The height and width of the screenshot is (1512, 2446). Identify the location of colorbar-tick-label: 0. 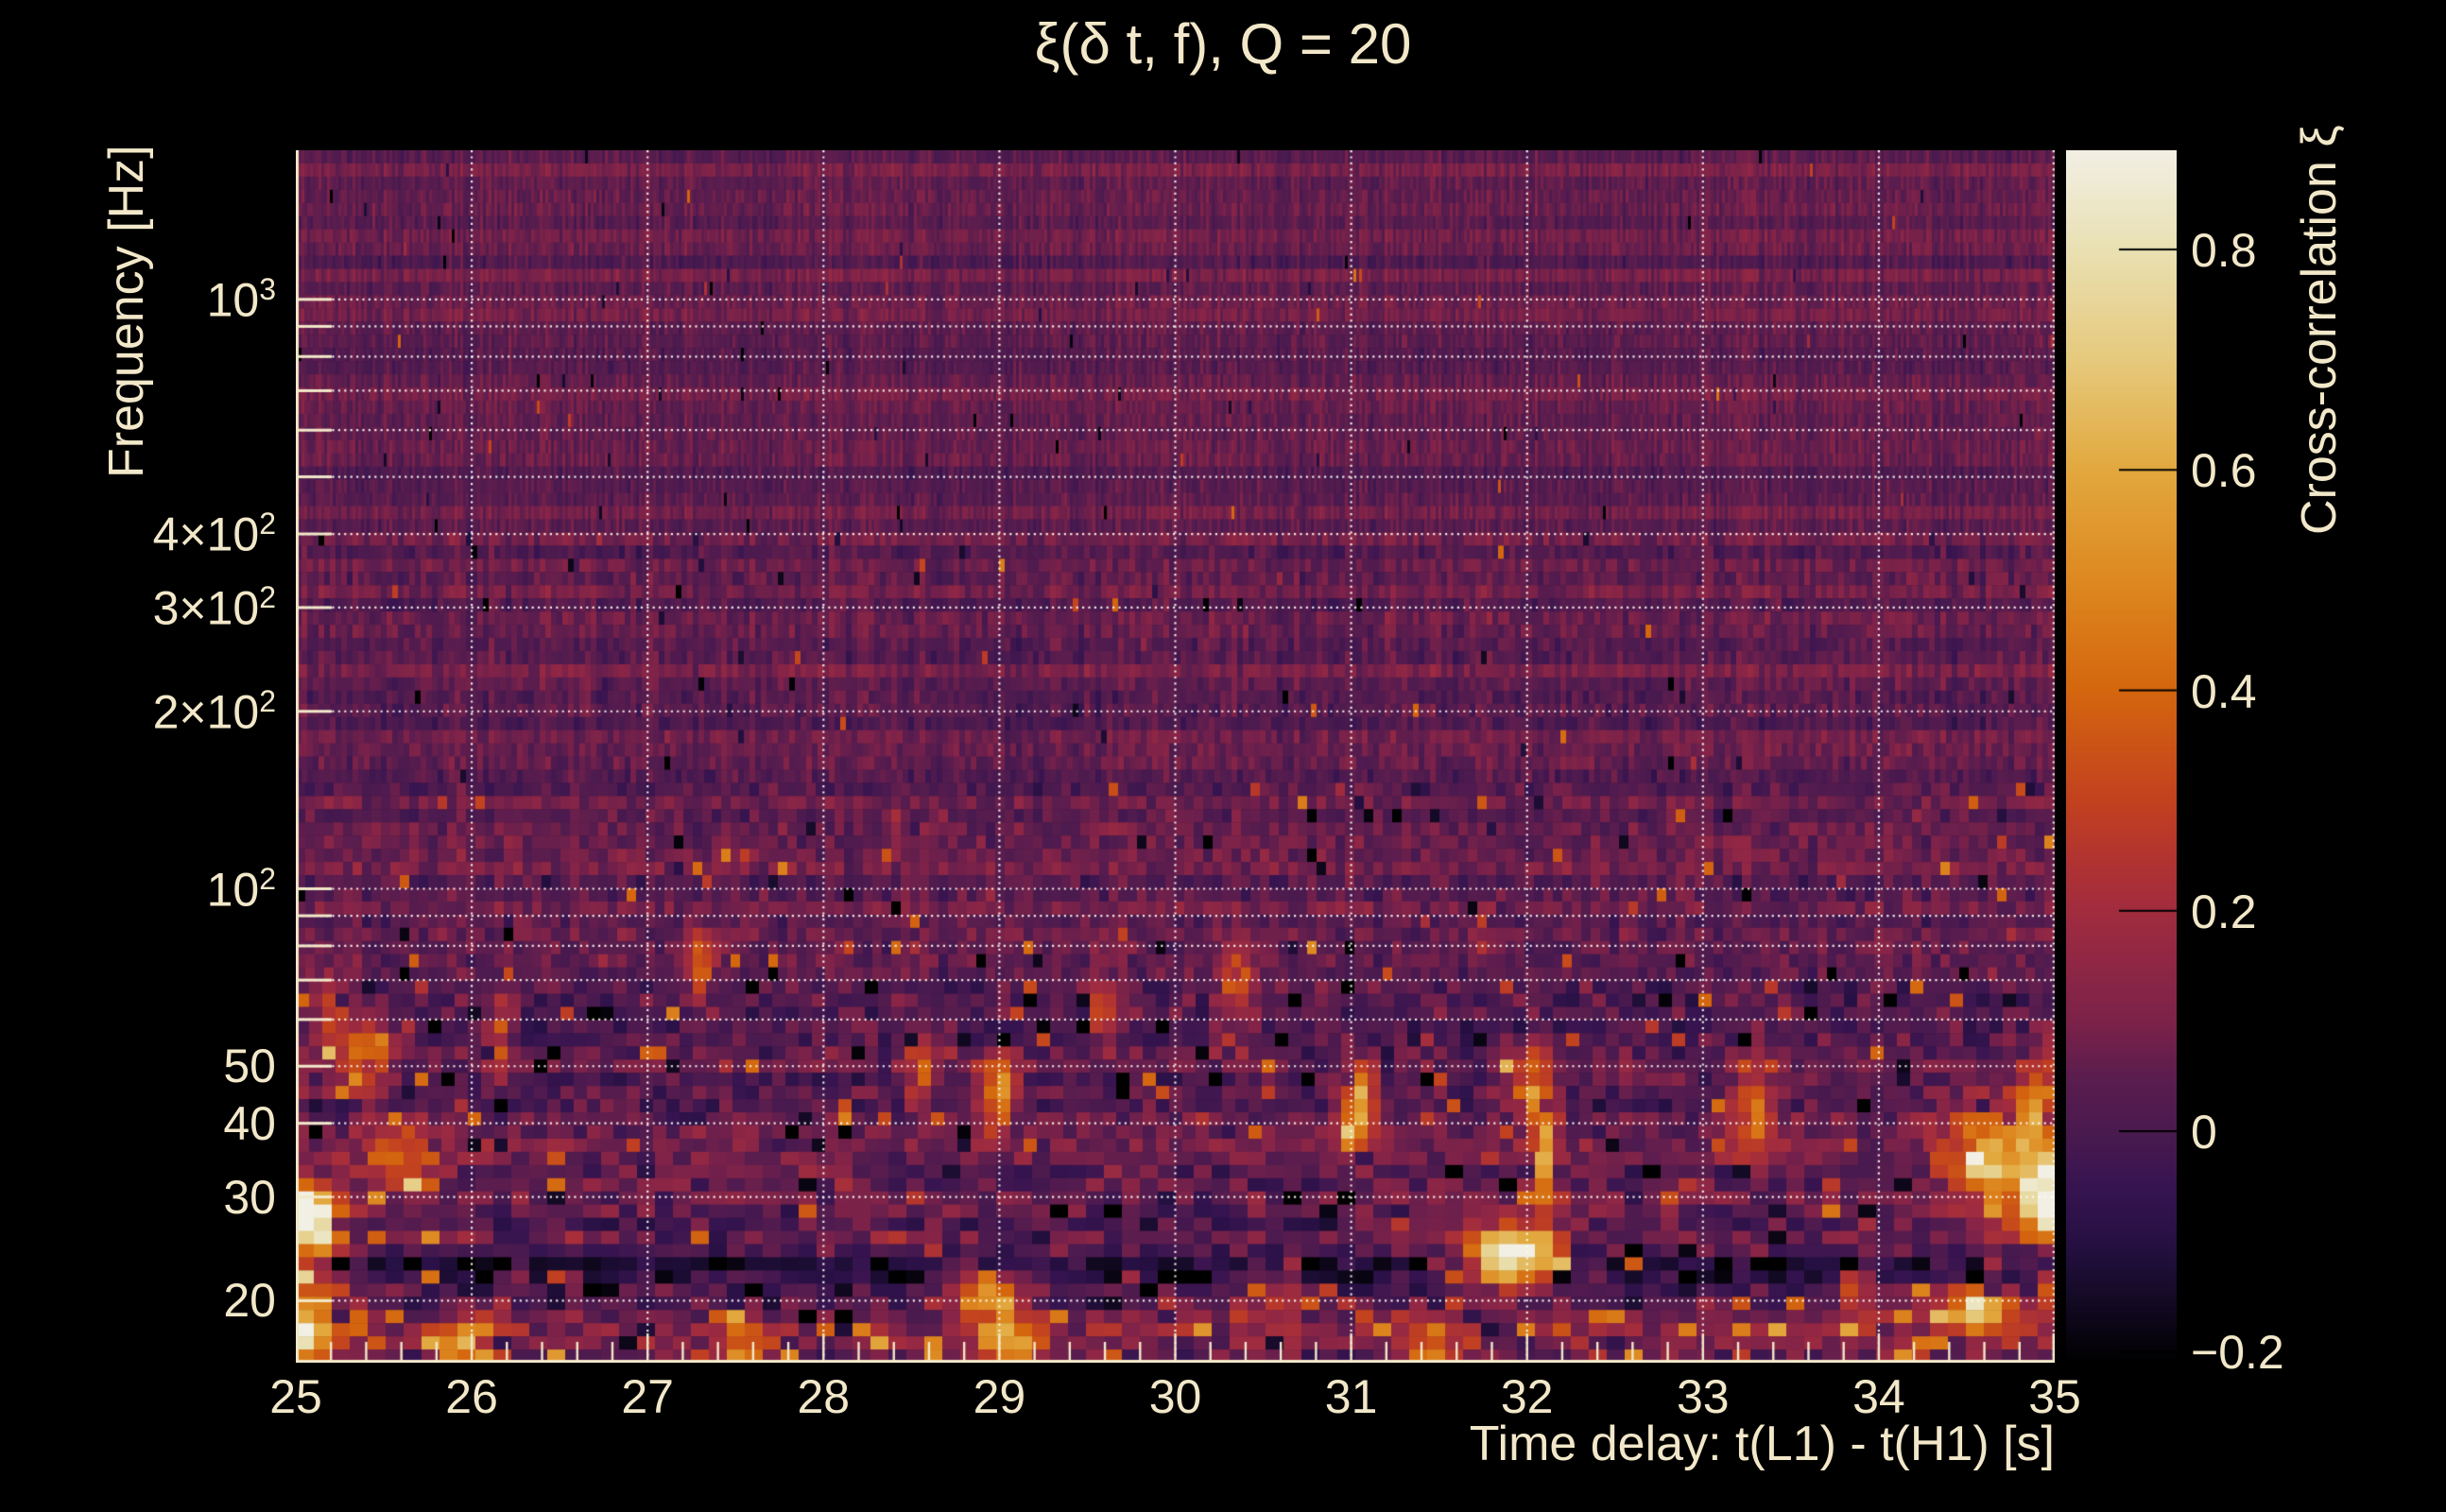
(2204, 1133).